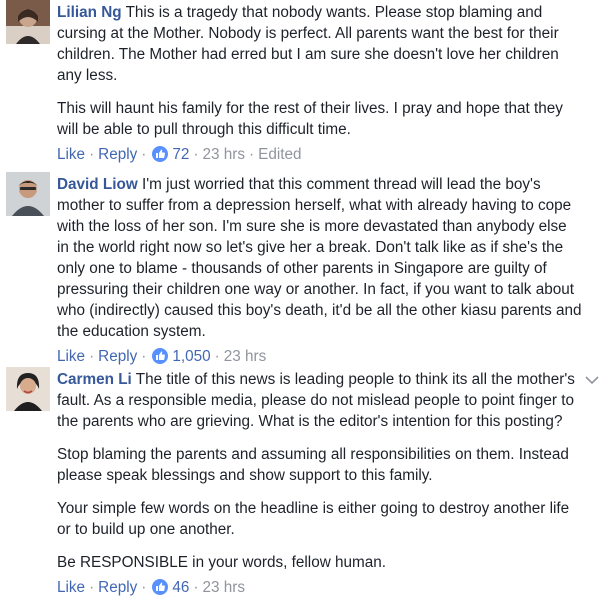 Image resolution: width=607 pixels, height=601 pixels. What do you see at coordinates (191, 356) in the screenshot?
I see `reaction-count: 1,050` at bounding box center [191, 356].